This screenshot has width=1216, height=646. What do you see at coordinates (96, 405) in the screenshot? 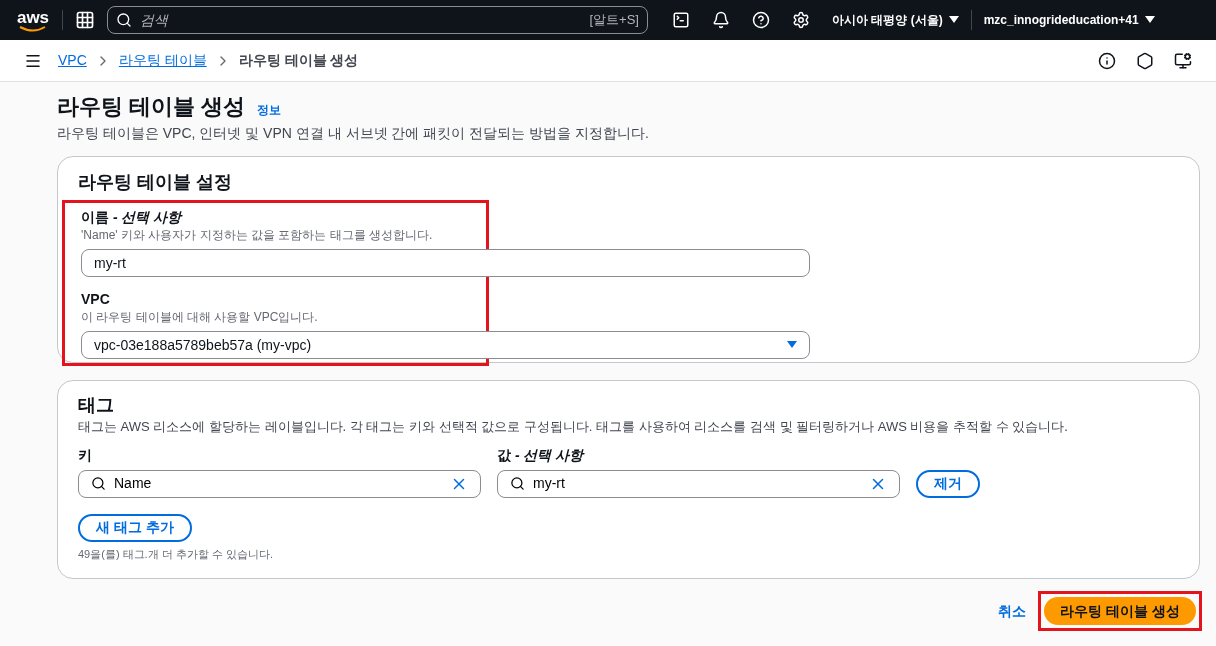
I see `panel-title: 태그` at bounding box center [96, 405].